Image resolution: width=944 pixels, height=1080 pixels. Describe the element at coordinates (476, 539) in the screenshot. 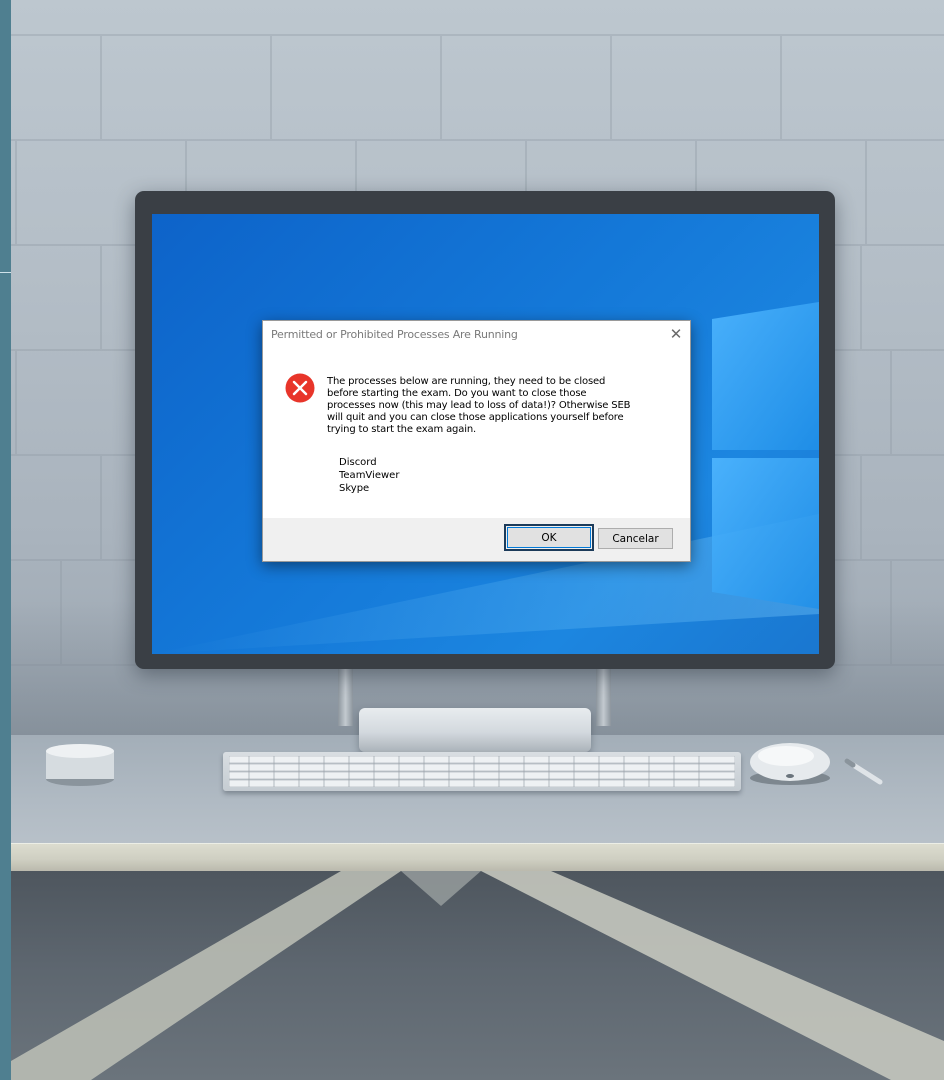

I see `dialog-footer: OK Cancelar` at that location.